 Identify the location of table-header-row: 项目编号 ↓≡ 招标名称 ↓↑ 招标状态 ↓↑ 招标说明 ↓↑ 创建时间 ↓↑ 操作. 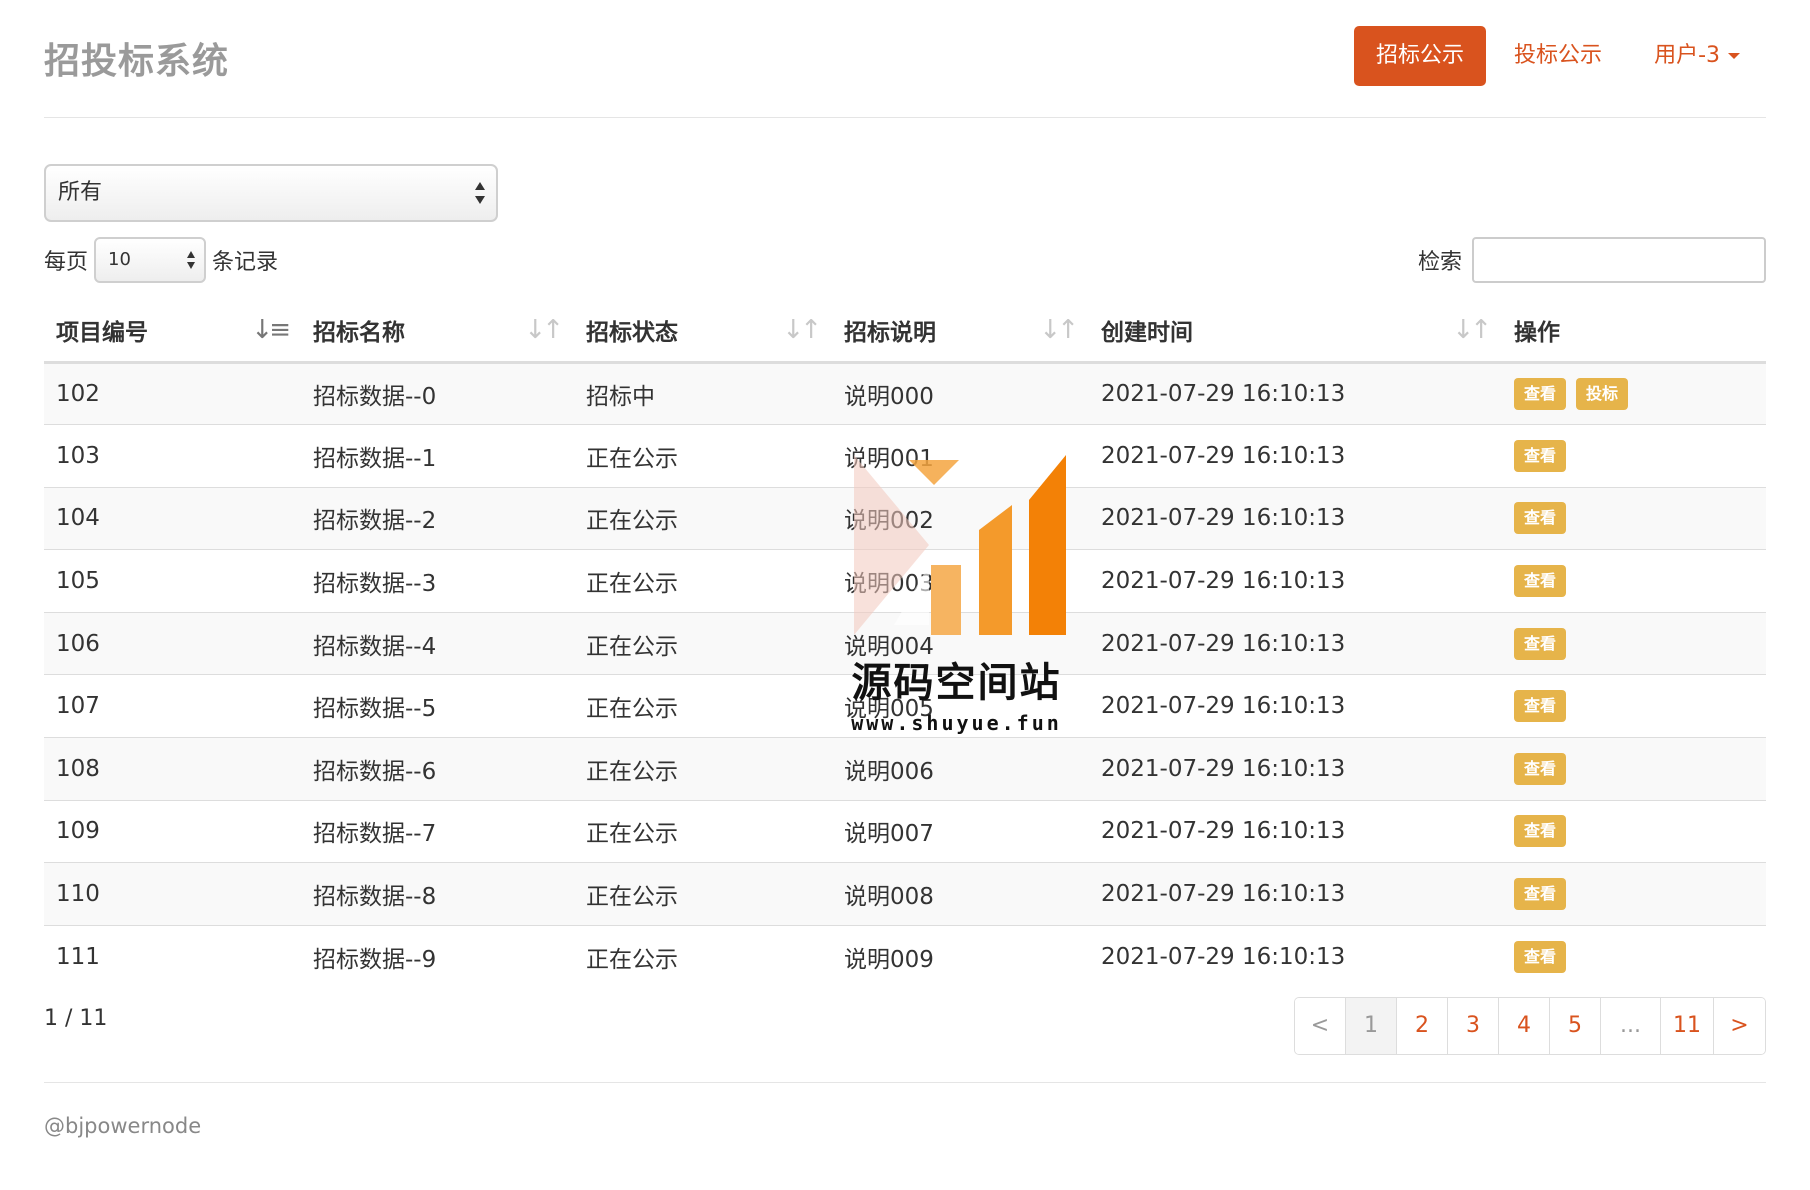
(905, 332).